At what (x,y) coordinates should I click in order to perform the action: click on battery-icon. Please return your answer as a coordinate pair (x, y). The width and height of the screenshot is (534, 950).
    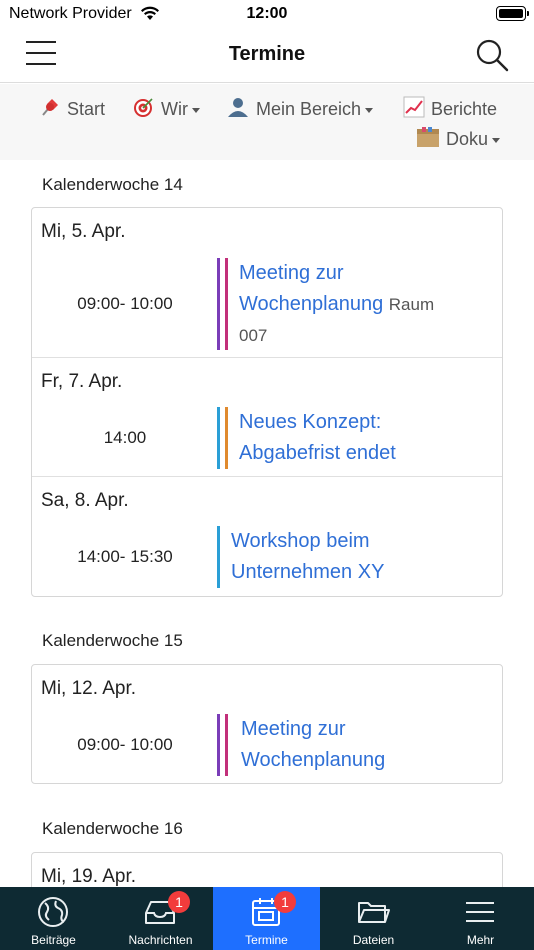
    Looking at the image, I should click on (512, 13).